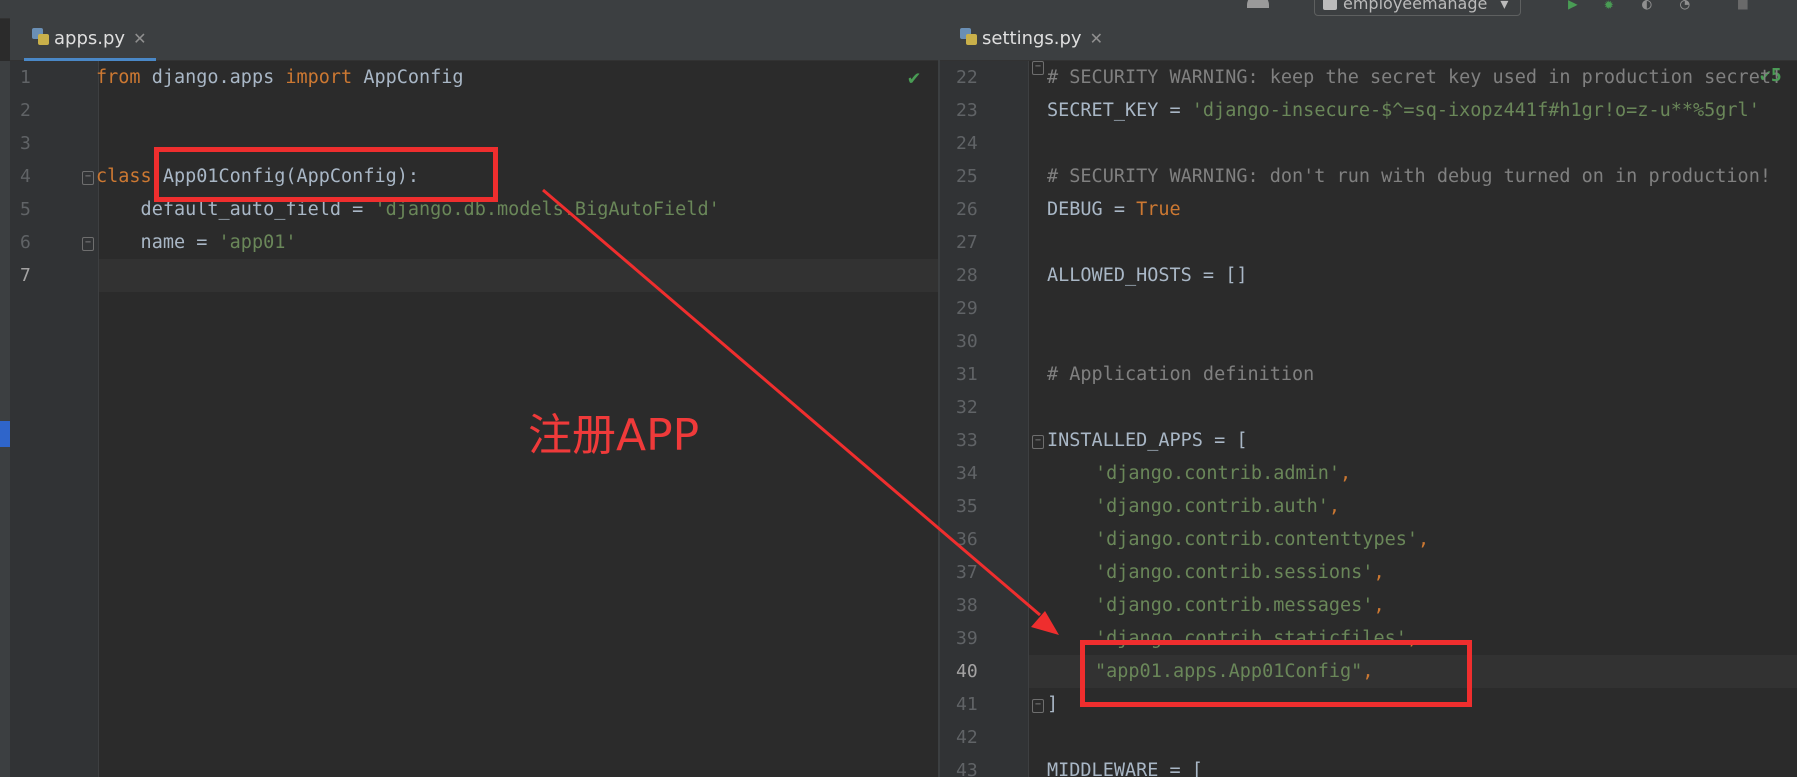 This screenshot has width=1797, height=777. I want to click on keyword: class, so click(124, 176).